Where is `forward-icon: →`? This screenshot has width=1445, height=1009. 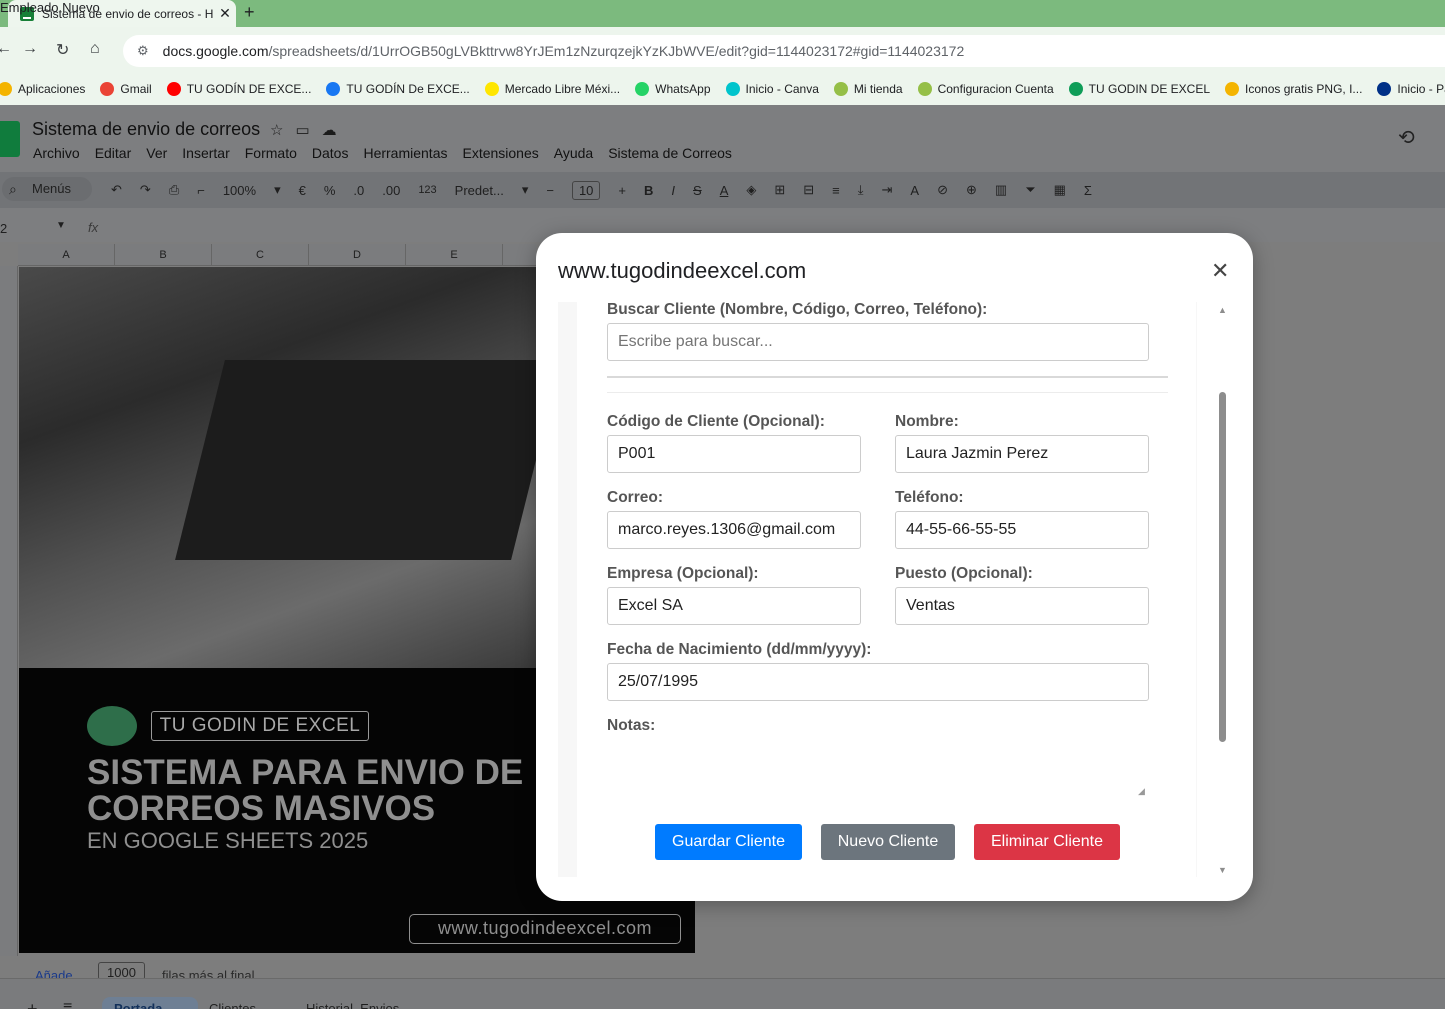
forward-icon: → is located at coordinates (30, 49).